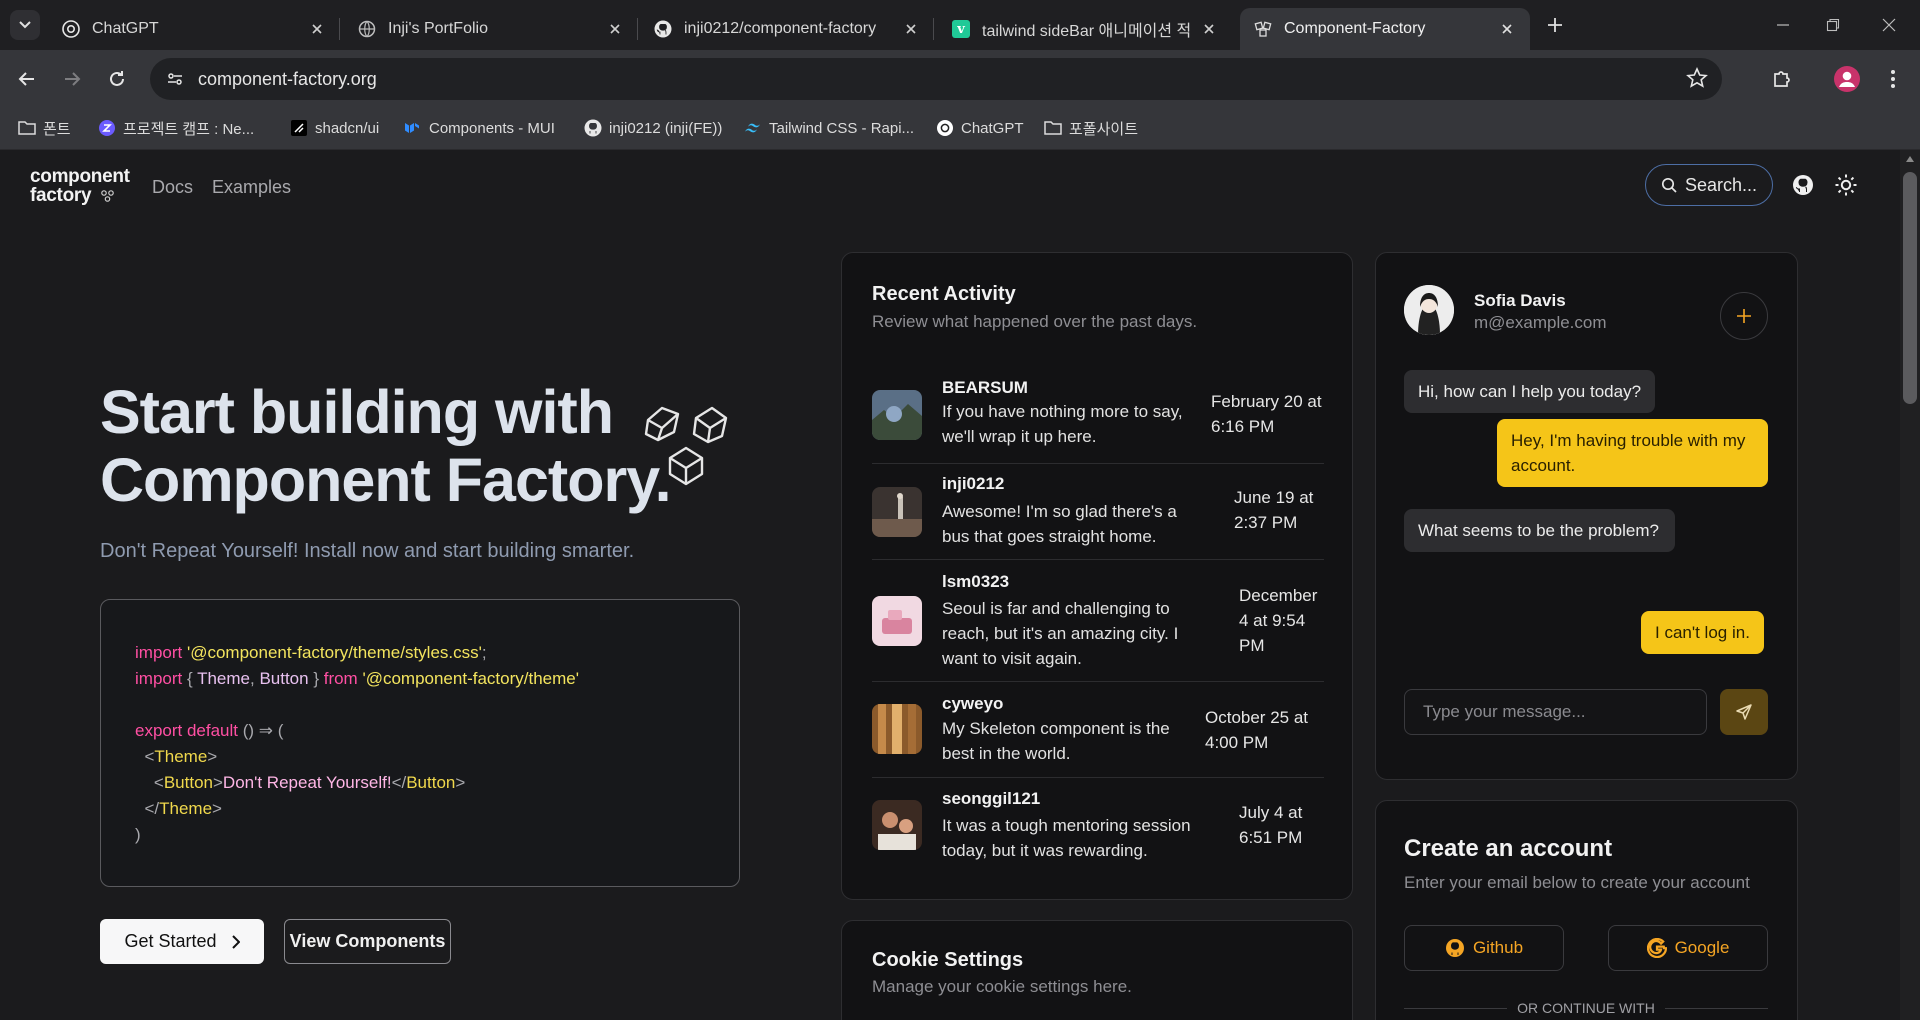  I want to click on get-started-button: Get Started, so click(182, 941).